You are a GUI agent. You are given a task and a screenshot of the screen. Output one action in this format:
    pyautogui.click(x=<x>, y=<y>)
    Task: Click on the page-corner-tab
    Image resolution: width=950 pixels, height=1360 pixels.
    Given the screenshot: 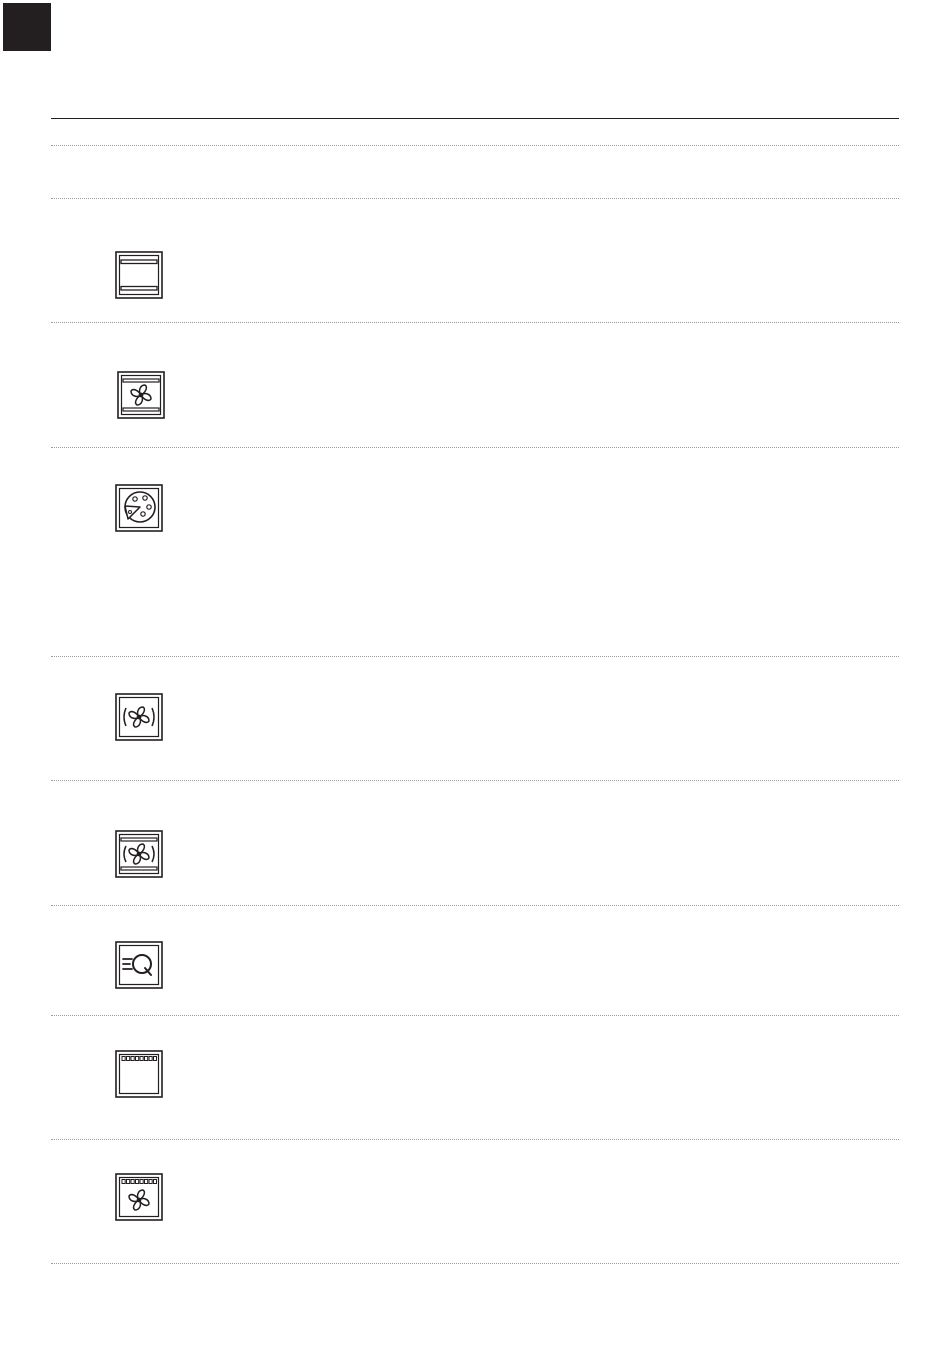 What is the action you would take?
    pyautogui.click(x=27, y=27)
    